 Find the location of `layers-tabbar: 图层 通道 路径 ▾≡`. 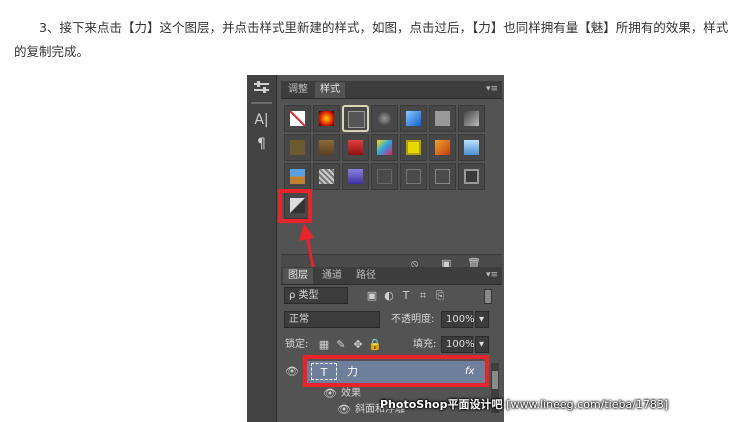

layers-tabbar: 图层 通道 路径 ▾≡ is located at coordinates (391, 276).